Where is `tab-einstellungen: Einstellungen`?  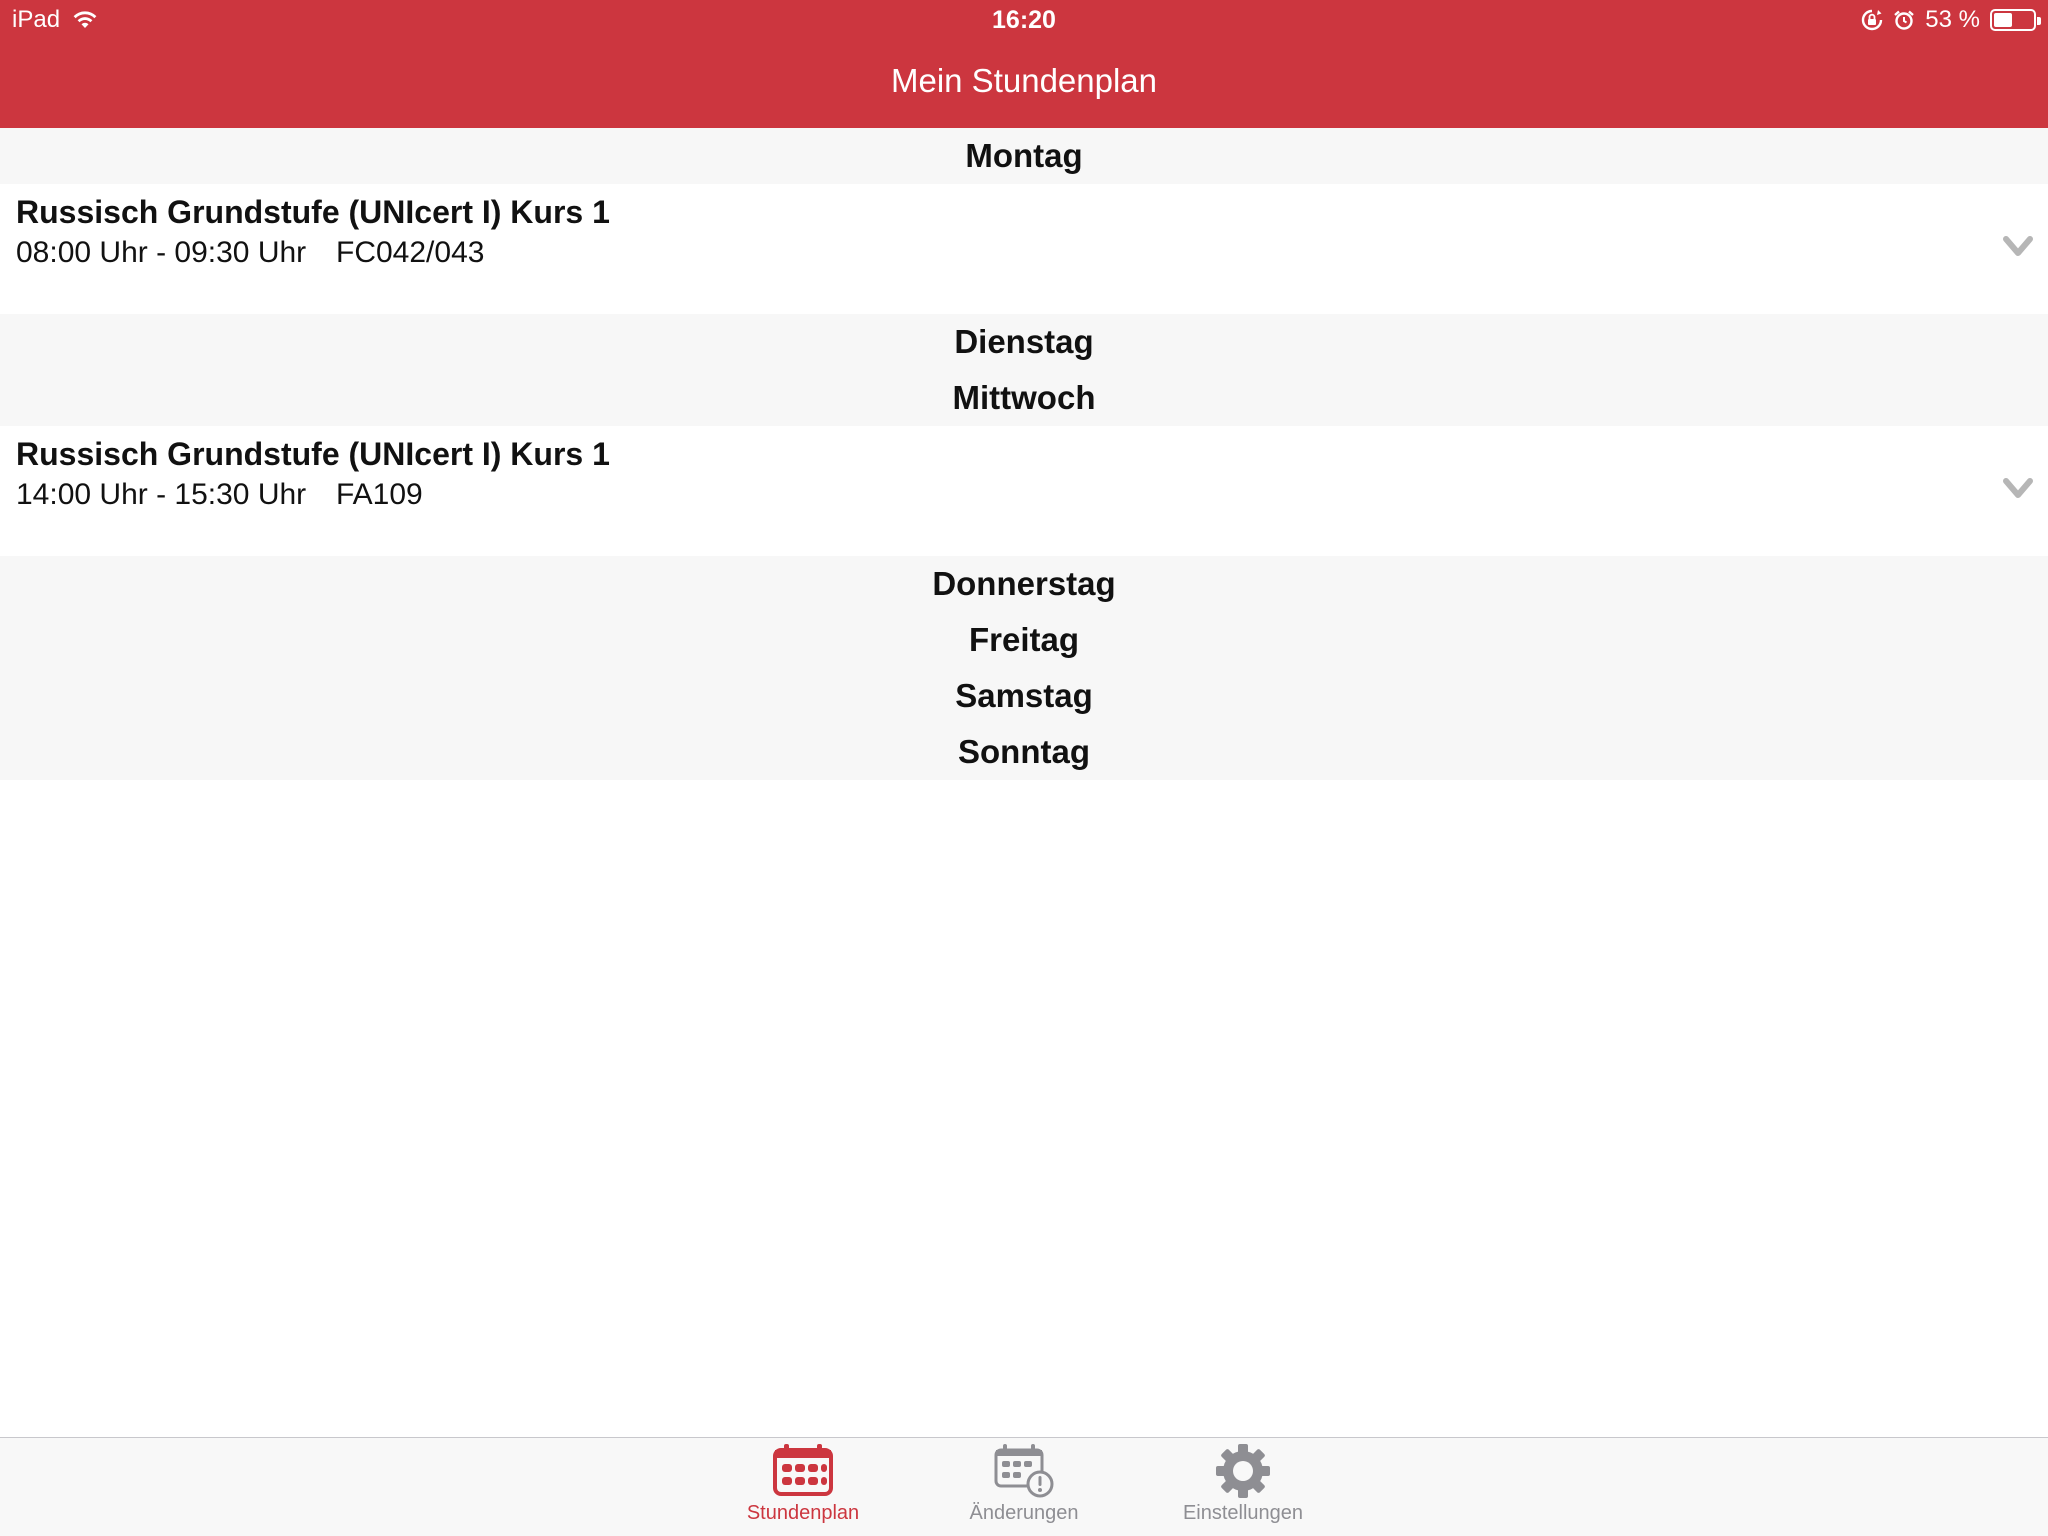 tab-einstellungen: Einstellungen is located at coordinates (1243, 1487).